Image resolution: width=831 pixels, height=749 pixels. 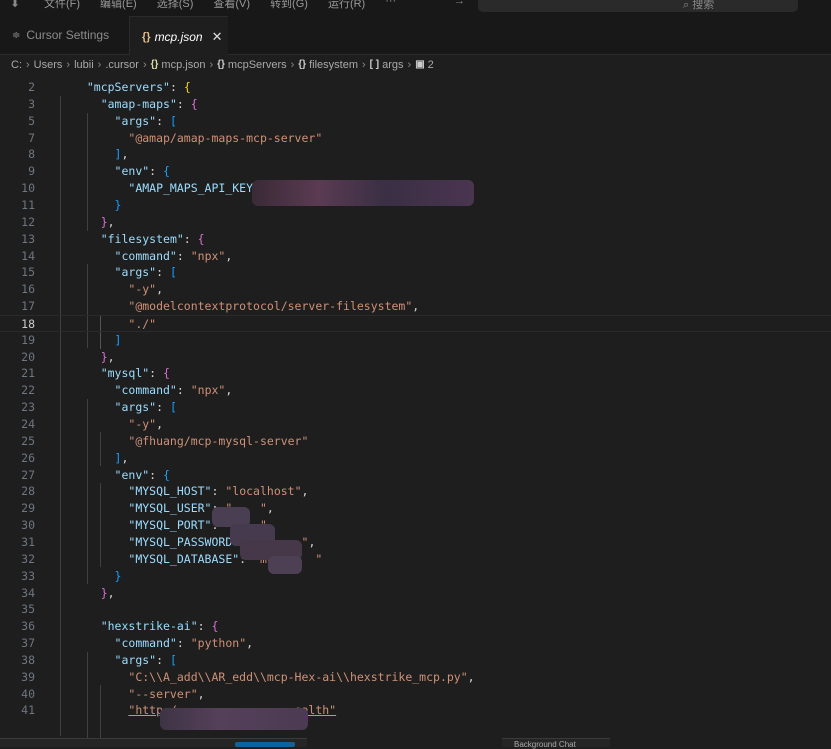 I want to click on code-line: 15 "args": [, so click(x=415, y=272).